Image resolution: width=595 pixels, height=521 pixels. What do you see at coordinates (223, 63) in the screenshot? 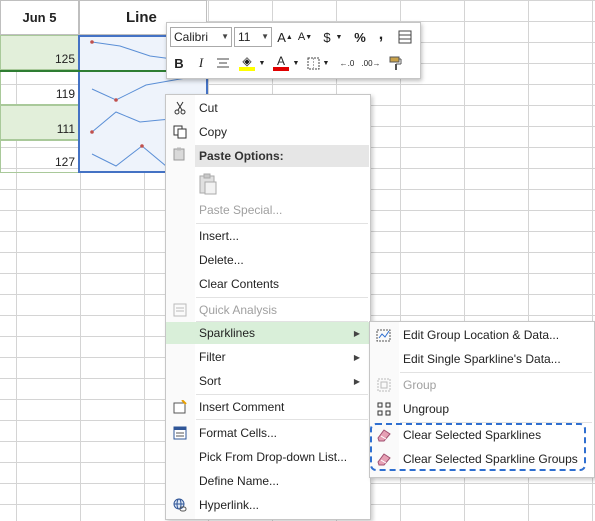
I see `align-center-icon` at bounding box center [223, 63].